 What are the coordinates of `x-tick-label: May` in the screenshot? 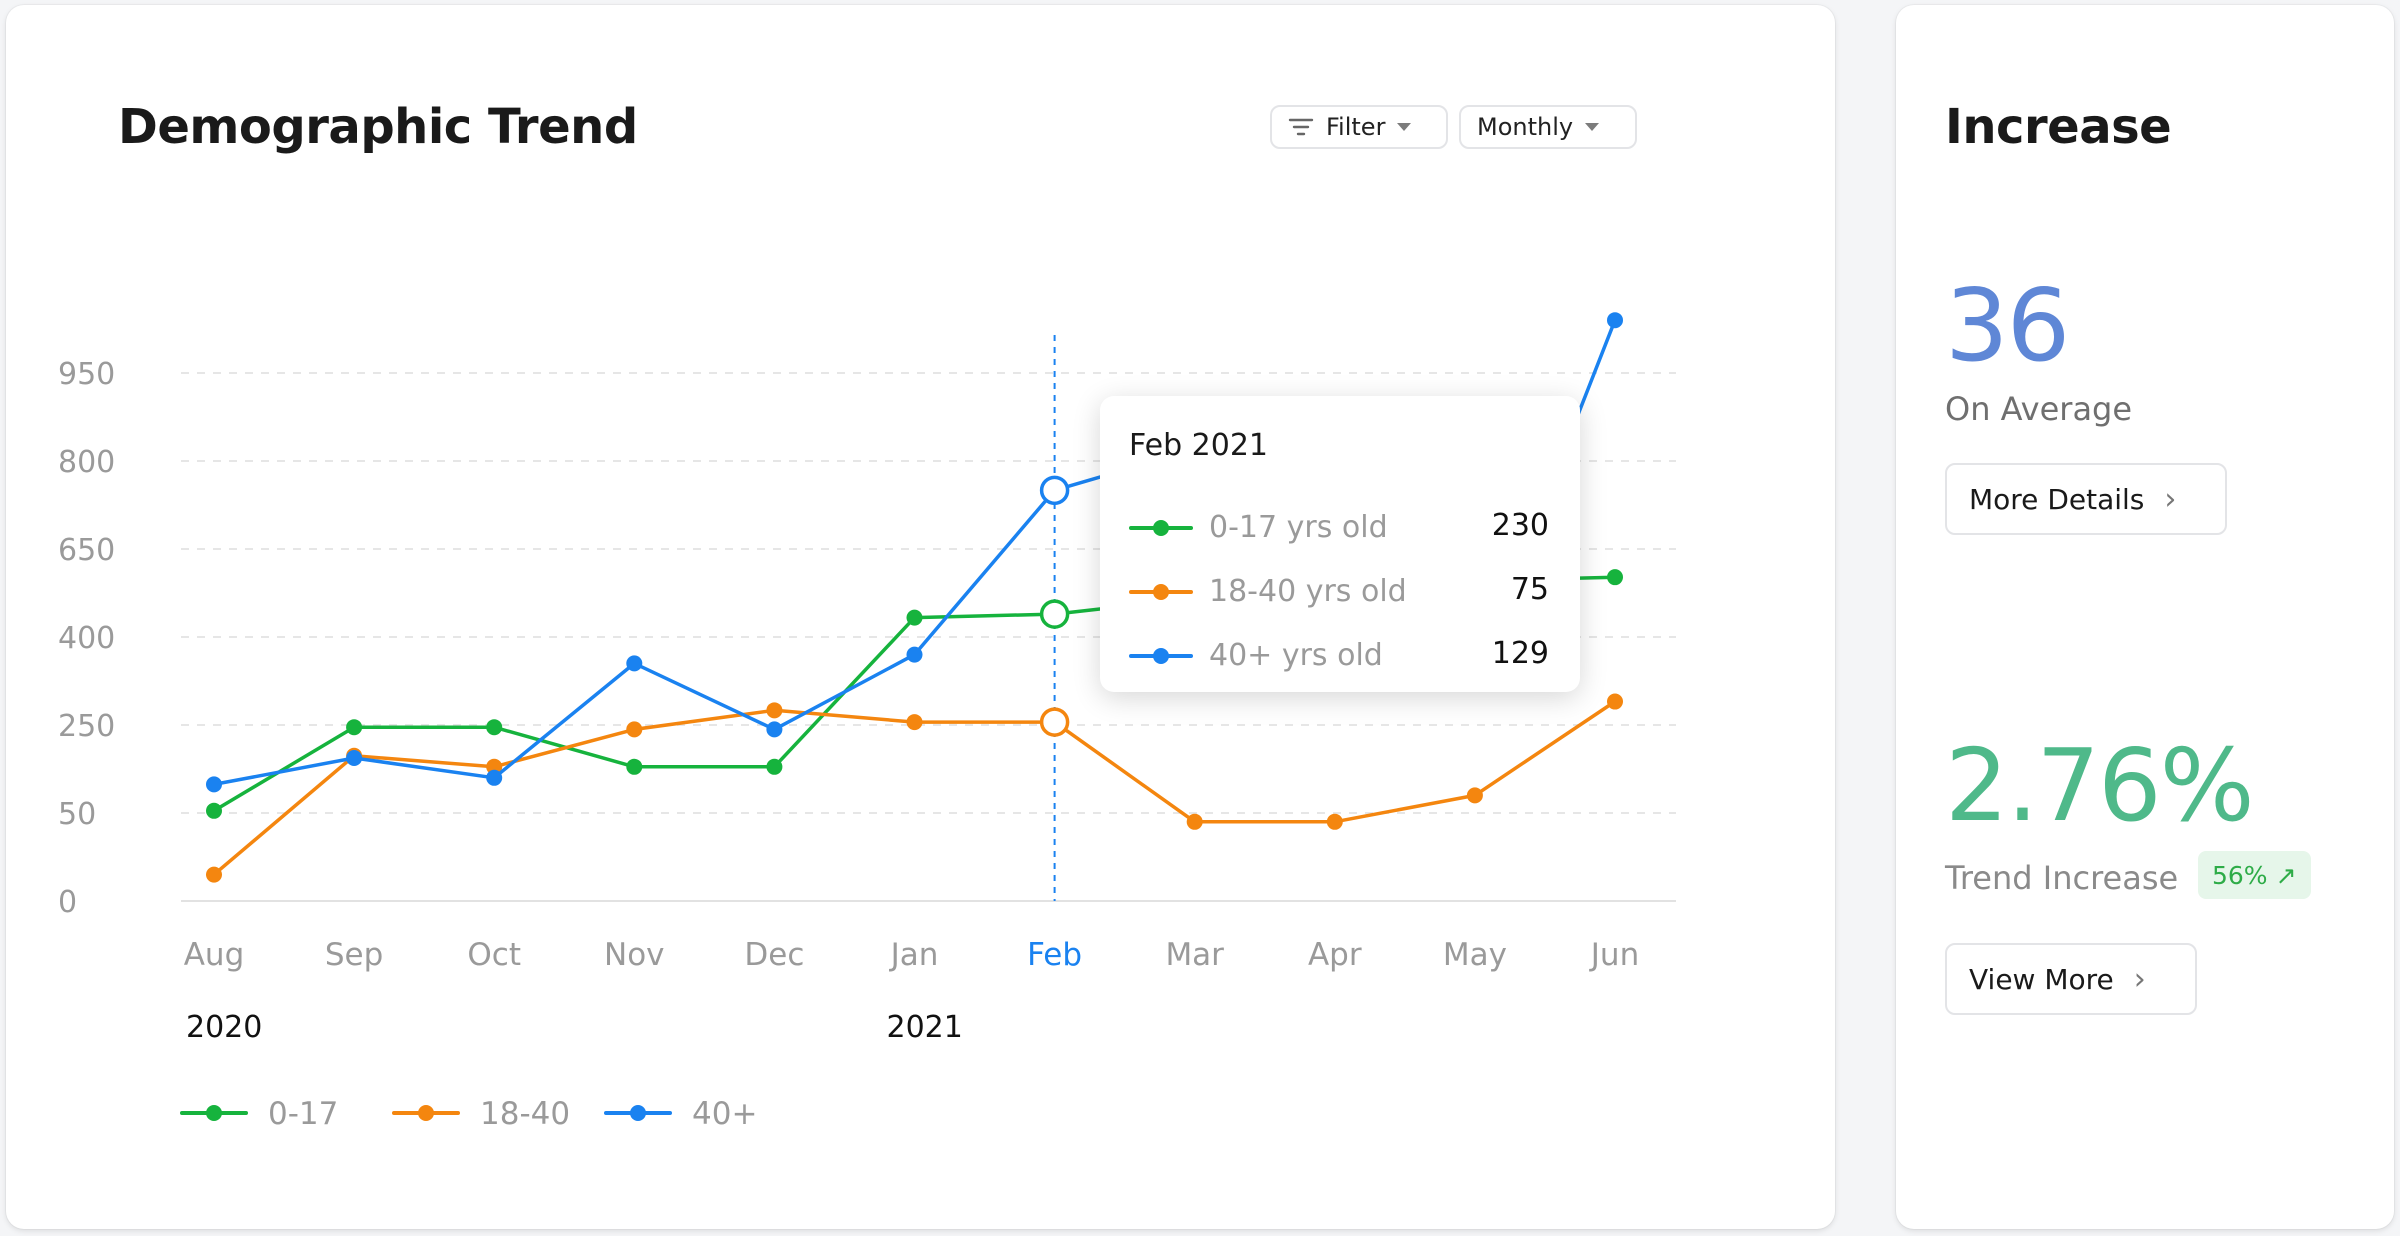 It's located at (1475, 955).